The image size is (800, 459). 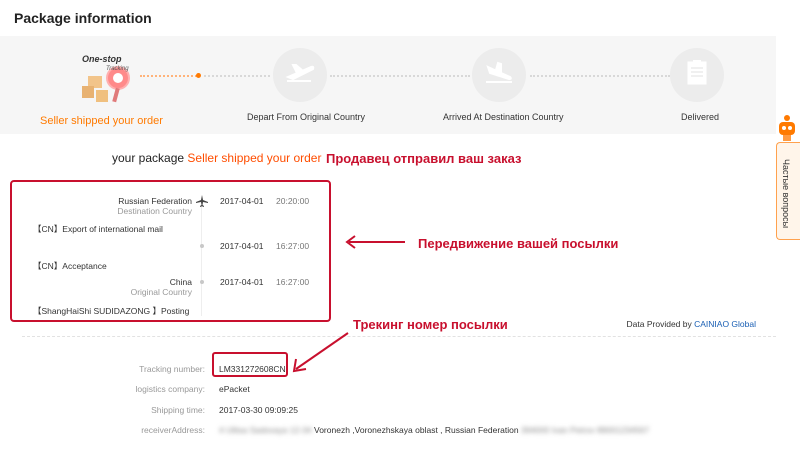 I want to click on event-description: 【CN】Export of international mail, so click(x=98, y=229).